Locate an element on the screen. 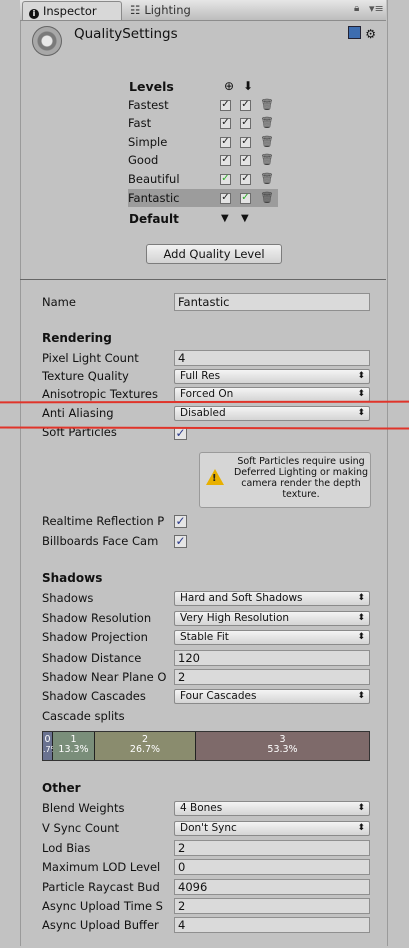 The height and width of the screenshot is (948, 409). level-row-beautiful: Beautiful ✓ ✓ 🗑︎ is located at coordinates (203, 179).